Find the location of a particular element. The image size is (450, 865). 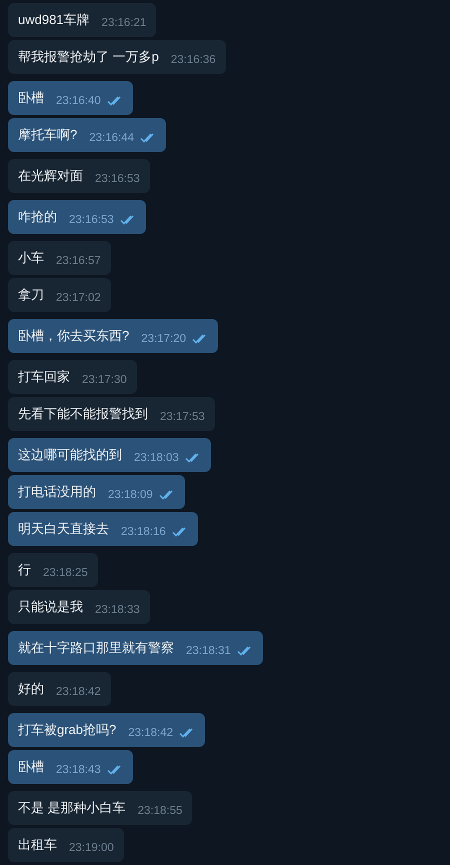

message-time: 23:18:31 is located at coordinates (208, 651).